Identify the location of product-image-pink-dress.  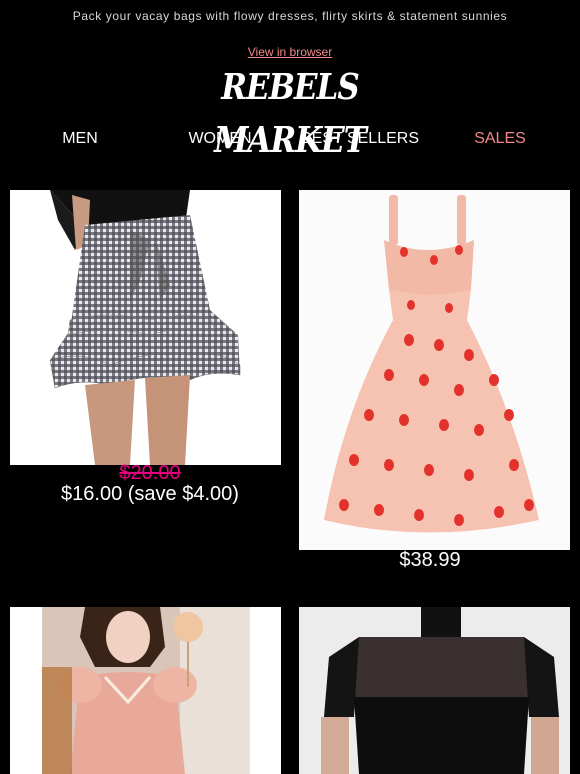
(145, 690).